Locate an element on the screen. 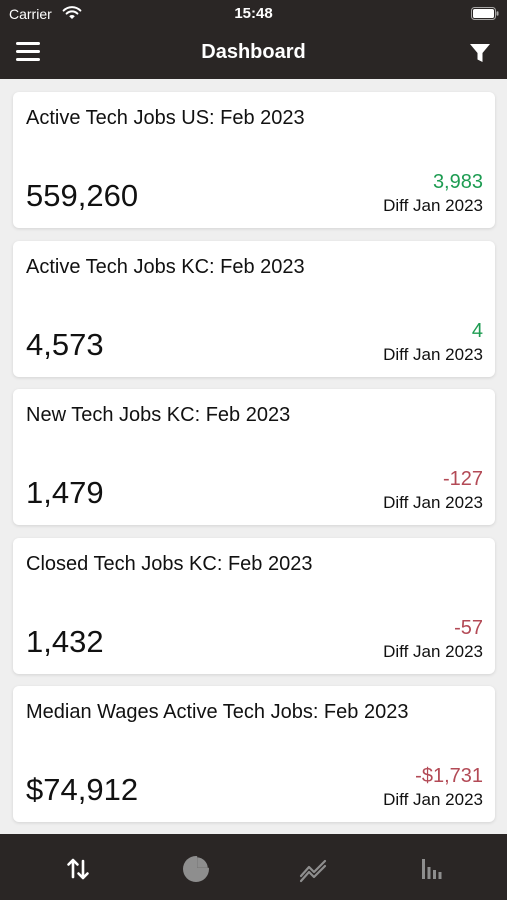 The width and height of the screenshot is (507, 900). status-bar: Carrier 15:48 is located at coordinates (253, 14).